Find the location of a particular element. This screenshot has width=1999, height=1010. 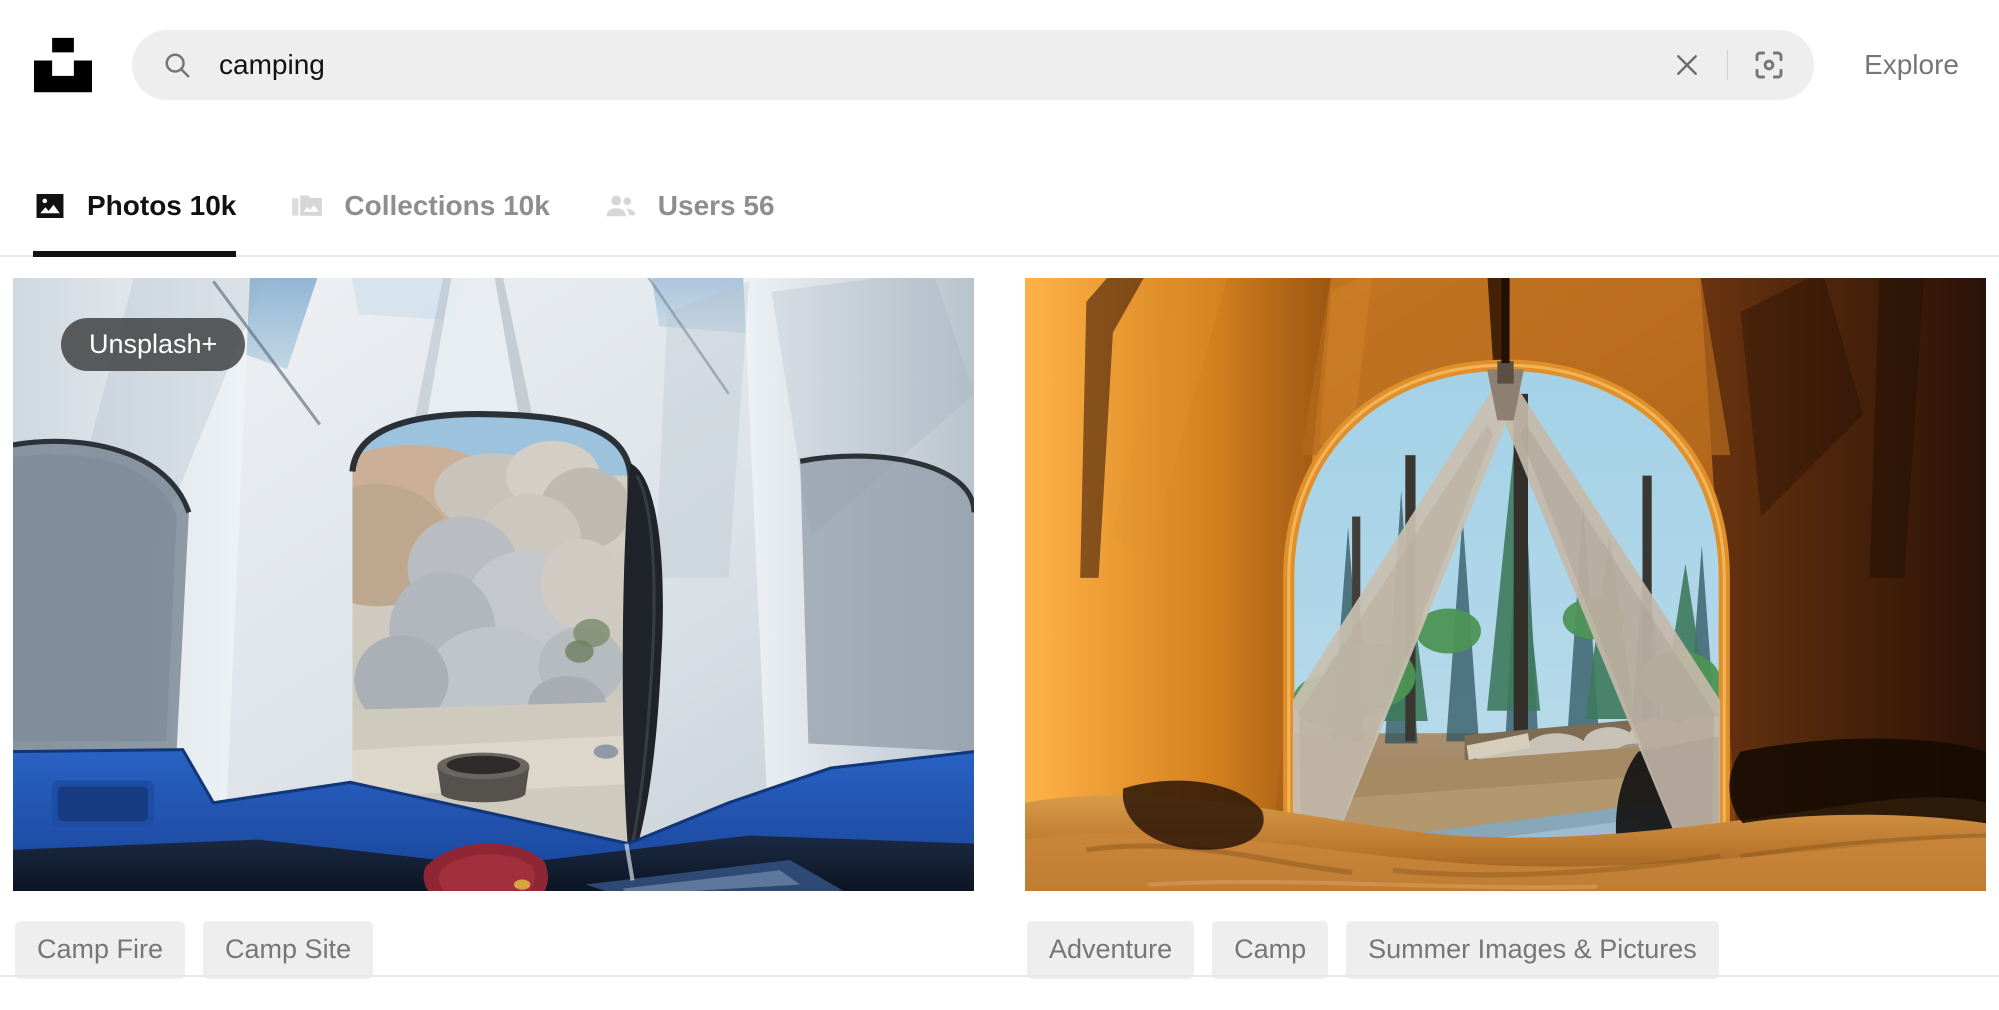

explore-link: Explore is located at coordinates (1911, 65).